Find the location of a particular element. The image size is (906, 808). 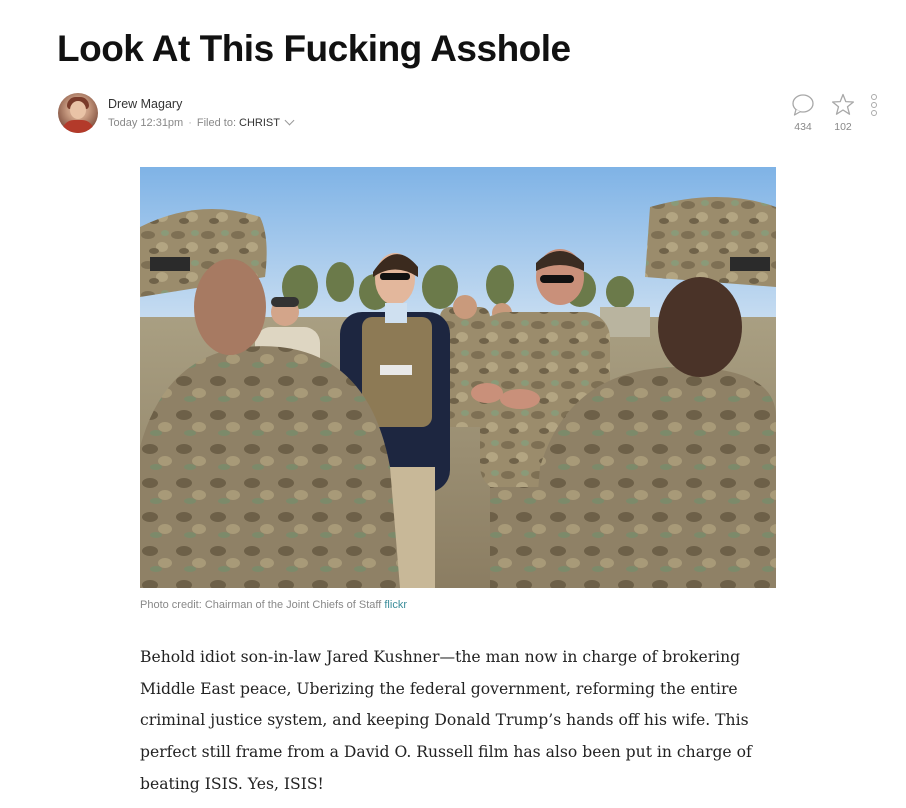

post-meta: Today 12:31pm · Filed to: CHRIST is located at coordinates (201, 123).